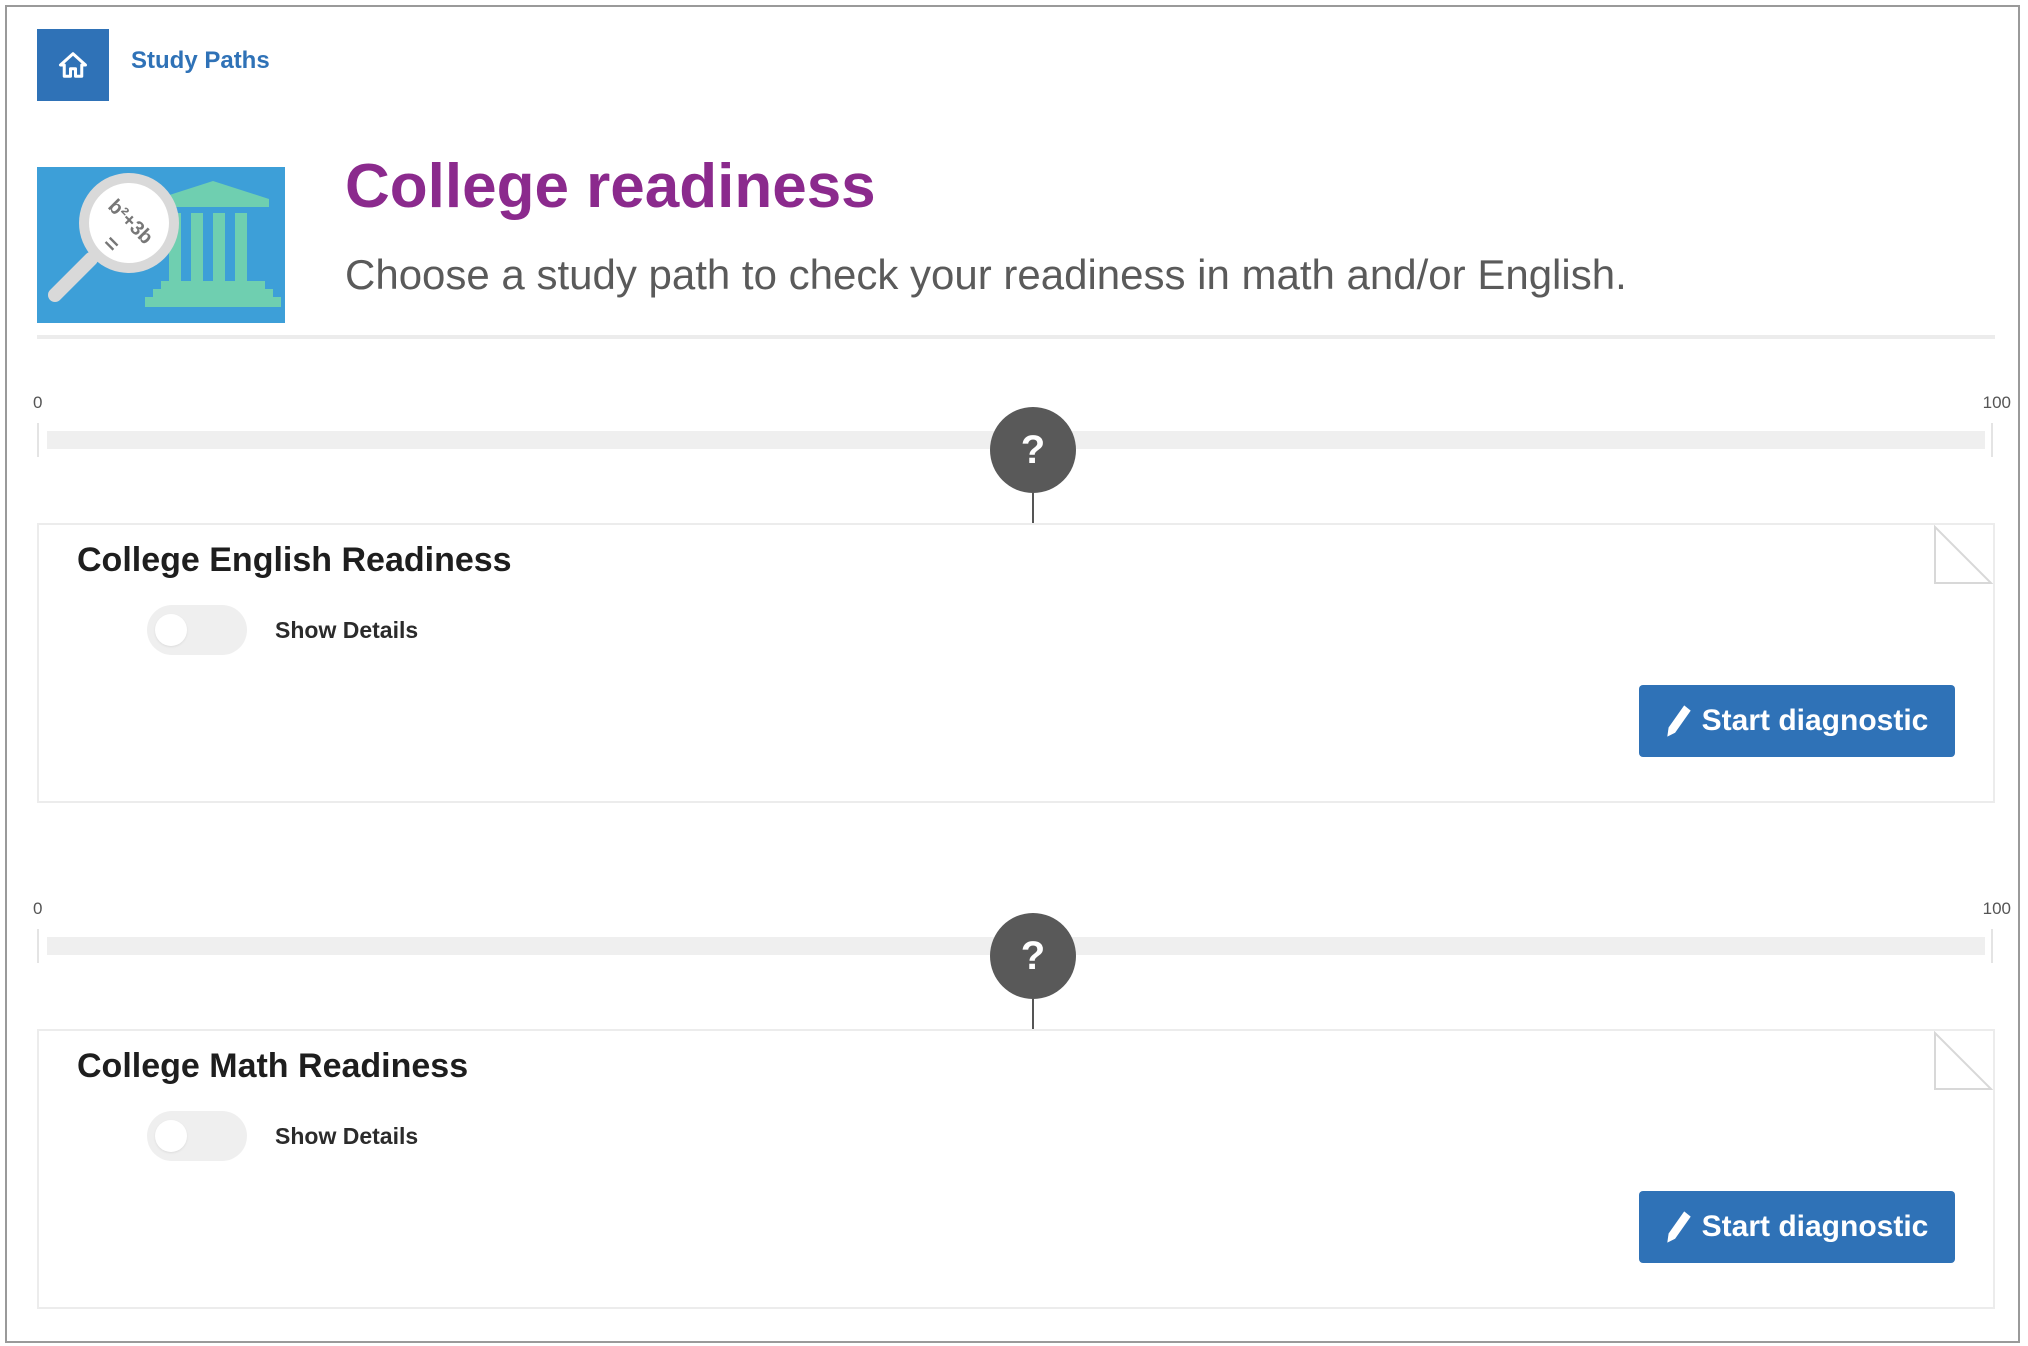 The height and width of the screenshot is (1346, 2028). I want to click on college-readiness-illustration: b²+3b =, so click(161, 245).